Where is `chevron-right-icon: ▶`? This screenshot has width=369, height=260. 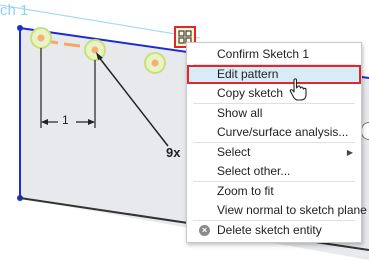 chevron-right-icon: ▶ is located at coordinates (349, 152).